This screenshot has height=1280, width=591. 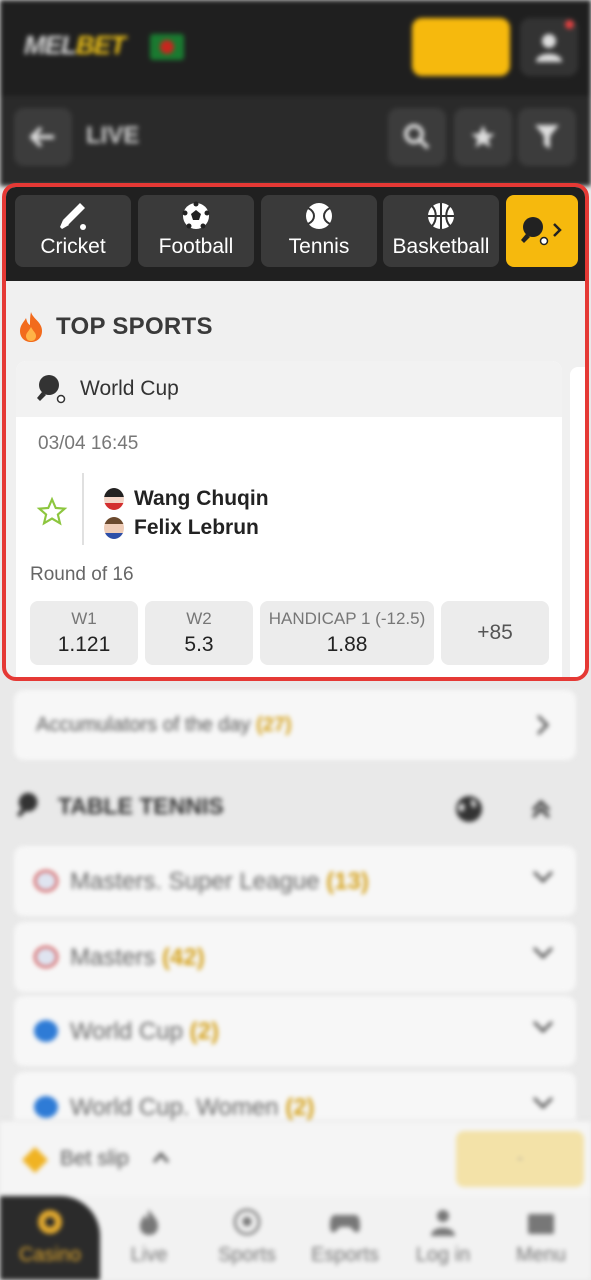 I want to click on registration-button, so click(x=461, y=47).